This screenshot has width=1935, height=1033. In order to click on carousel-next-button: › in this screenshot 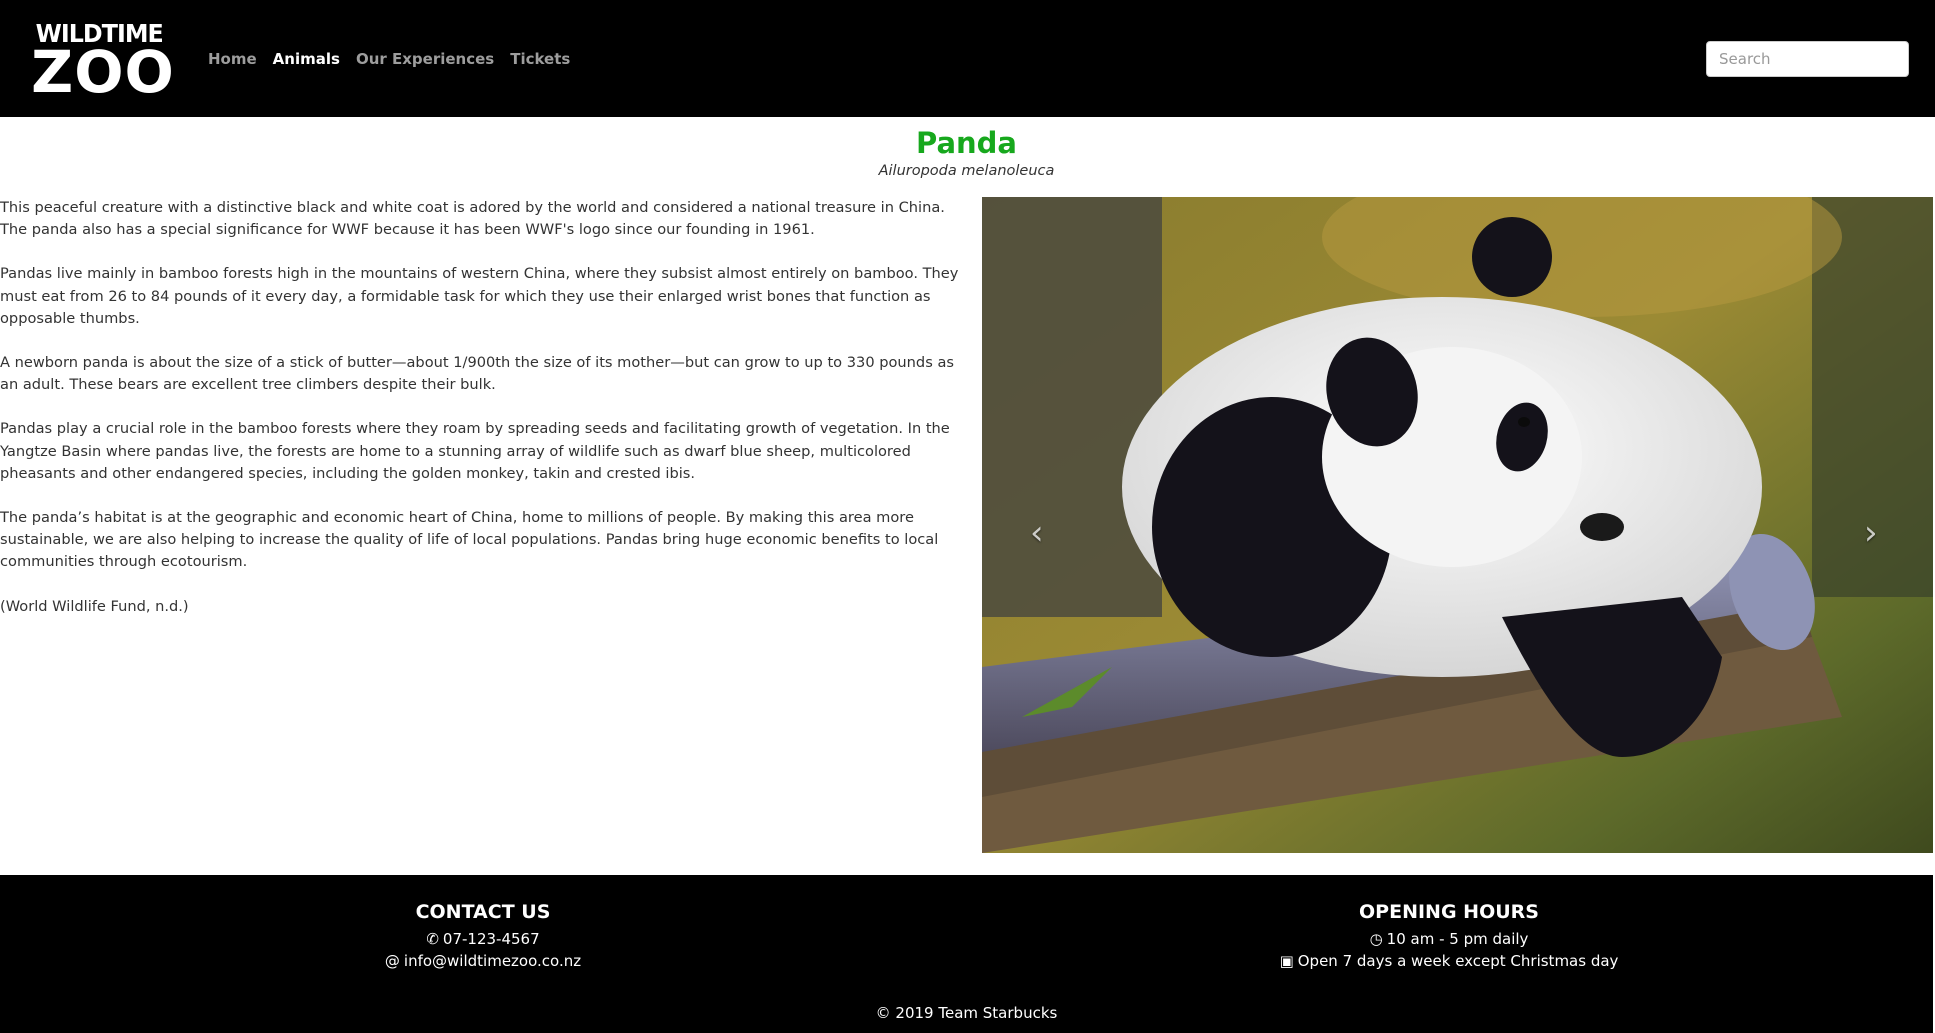, I will do `click(1871, 533)`.